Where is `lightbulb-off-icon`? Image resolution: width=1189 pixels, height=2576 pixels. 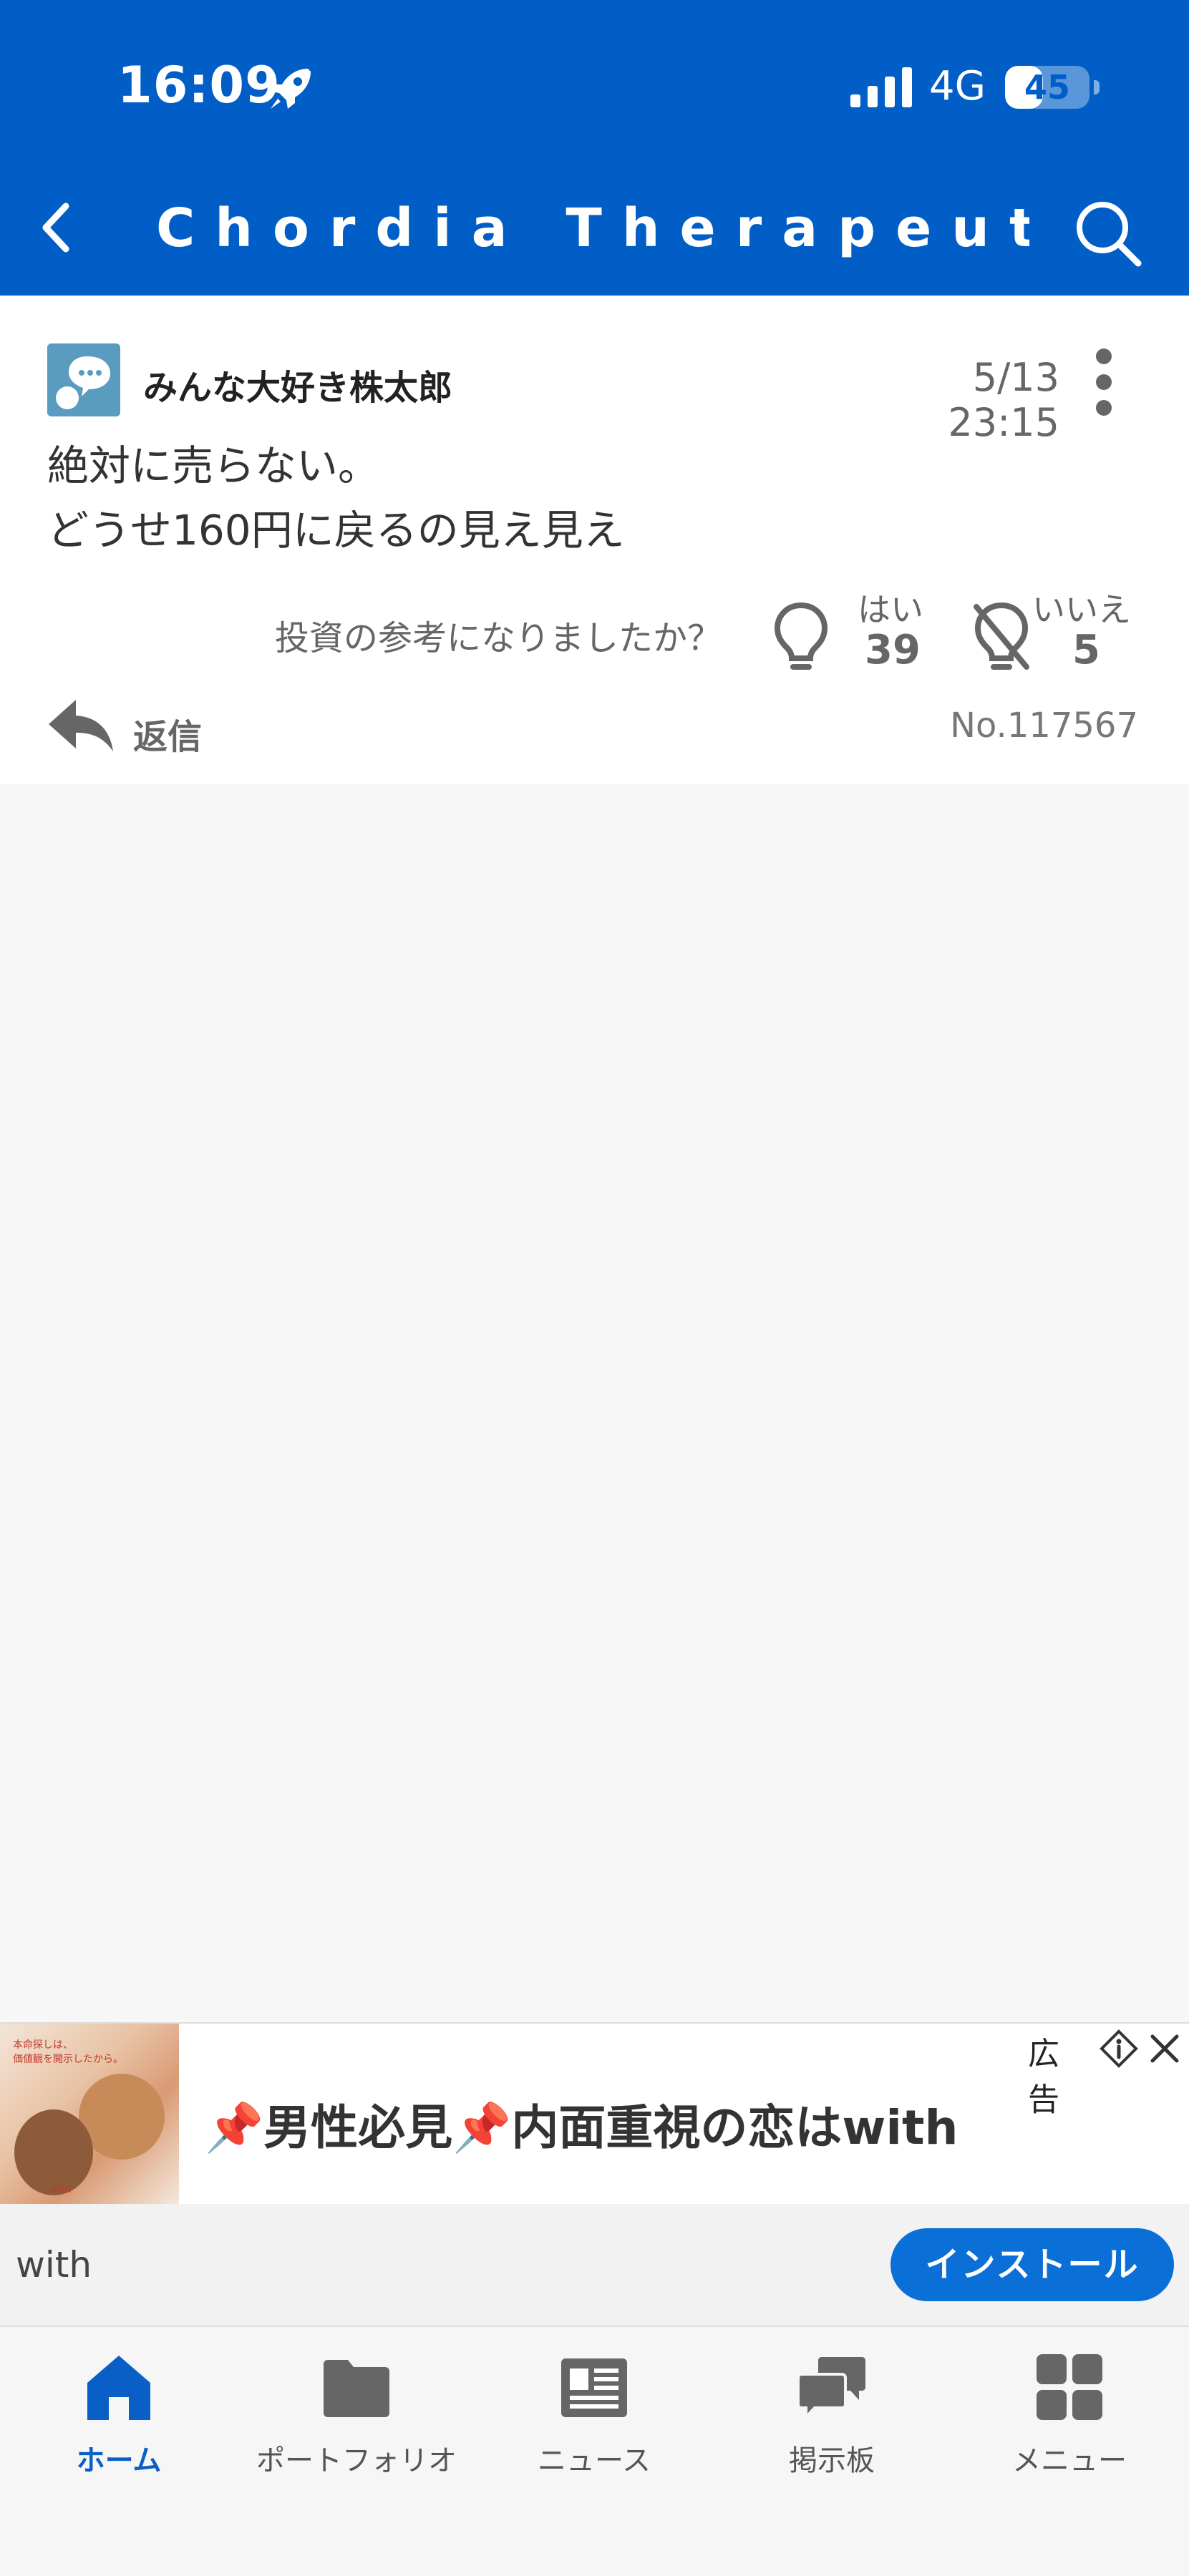 lightbulb-off-icon is located at coordinates (1001, 636).